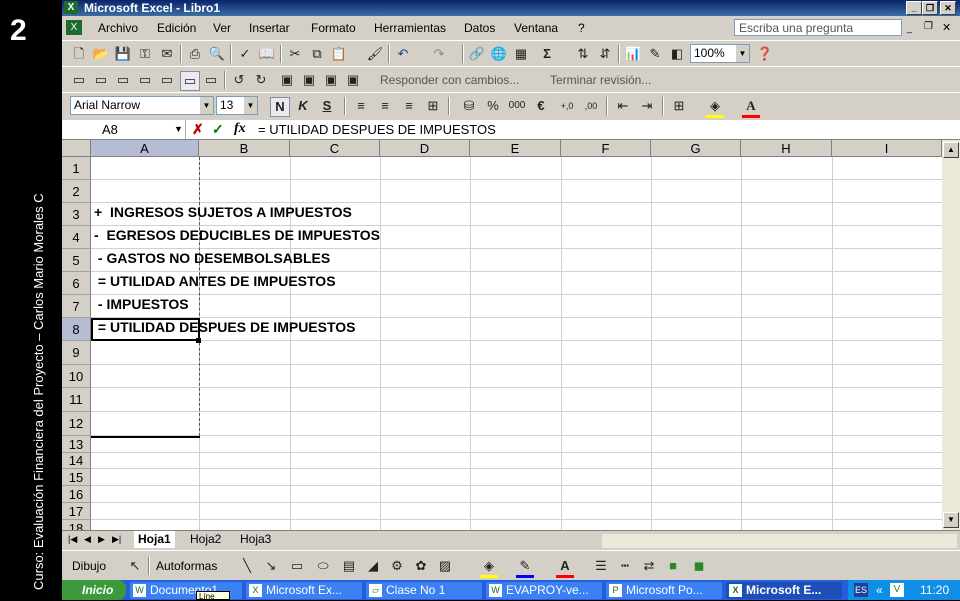 The height and width of the screenshot is (601, 960). I want to click on help-icon: ❓, so click(765, 54).